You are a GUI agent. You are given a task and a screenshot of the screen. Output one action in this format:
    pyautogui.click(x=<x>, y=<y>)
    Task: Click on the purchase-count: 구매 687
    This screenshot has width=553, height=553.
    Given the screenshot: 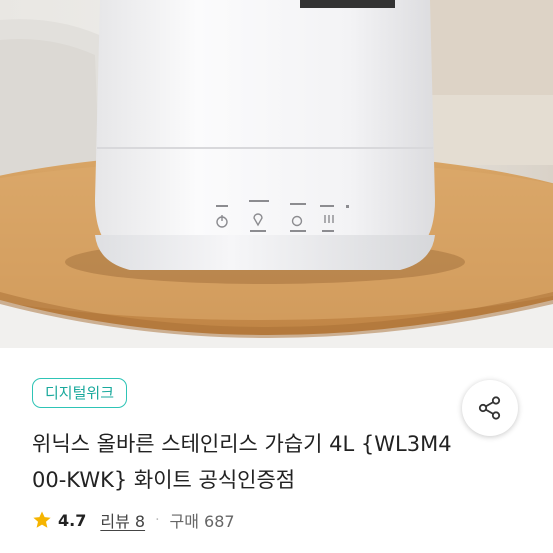 What is the action you would take?
    pyautogui.click(x=202, y=521)
    